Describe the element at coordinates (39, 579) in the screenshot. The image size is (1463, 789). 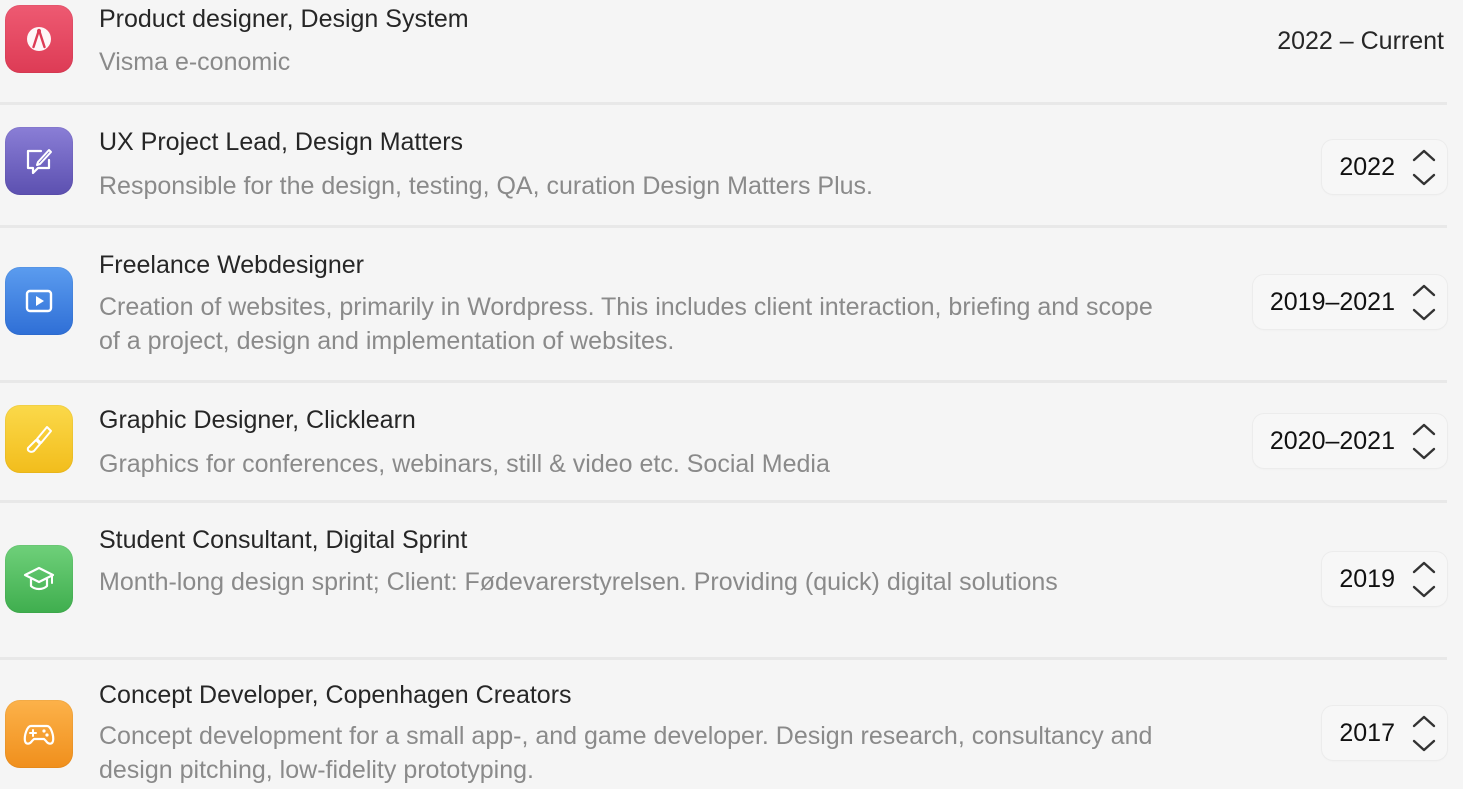
I see `graduation-cap-icon` at that location.